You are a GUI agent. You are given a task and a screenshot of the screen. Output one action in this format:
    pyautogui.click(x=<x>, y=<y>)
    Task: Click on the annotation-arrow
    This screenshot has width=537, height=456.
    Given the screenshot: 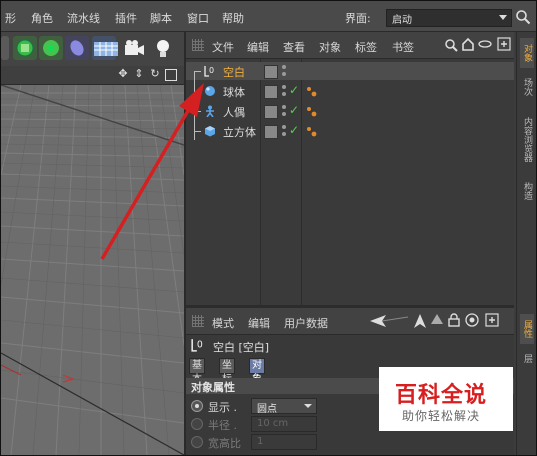 What is the action you would take?
    pyautogui.click(x=152, y=171)
    